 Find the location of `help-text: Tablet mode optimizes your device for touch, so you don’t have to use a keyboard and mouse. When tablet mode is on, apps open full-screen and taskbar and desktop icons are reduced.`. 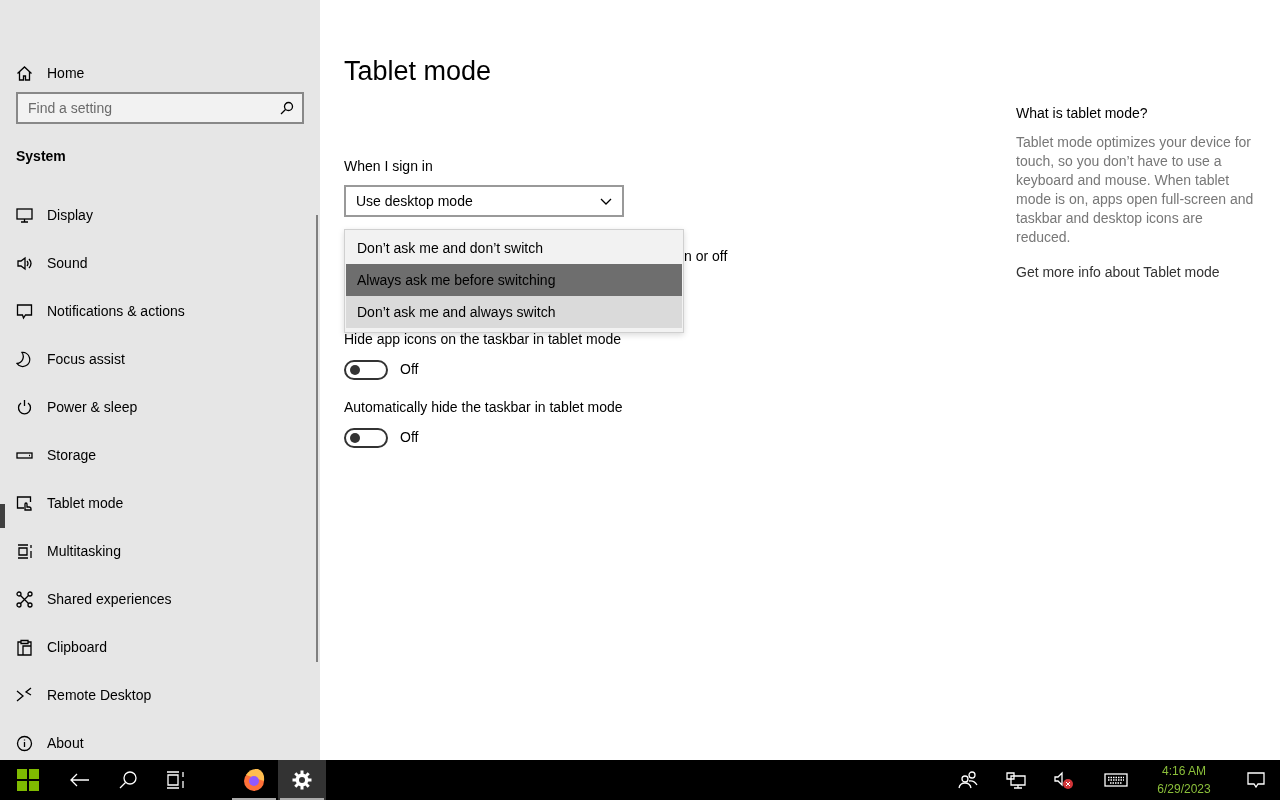

help-text: Tablet mode optimizes your device for touch, so you don’t have to use a keyboard and mouse. When tablet mode is on, apps open full-screen and taskbar and desktop icons are reduced. is located at coordinates (1135, 190).